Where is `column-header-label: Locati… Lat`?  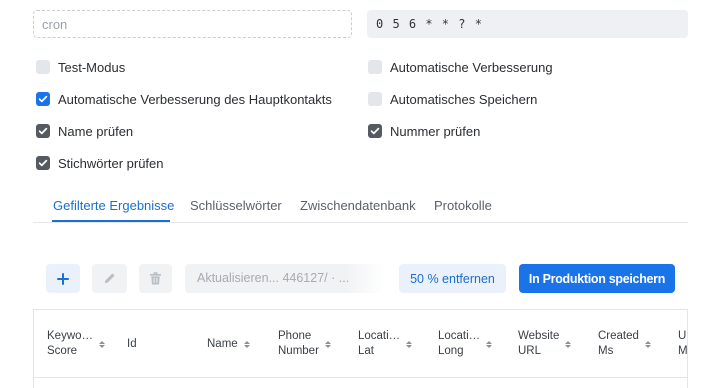
column-header-label: Locati… Lat is located at coordinates (379, 343).